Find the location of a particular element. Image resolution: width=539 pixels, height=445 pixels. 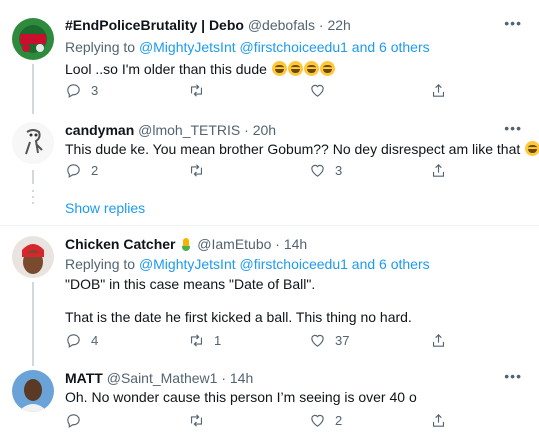

reply-button: 2 is located at coordinates (81, 170).